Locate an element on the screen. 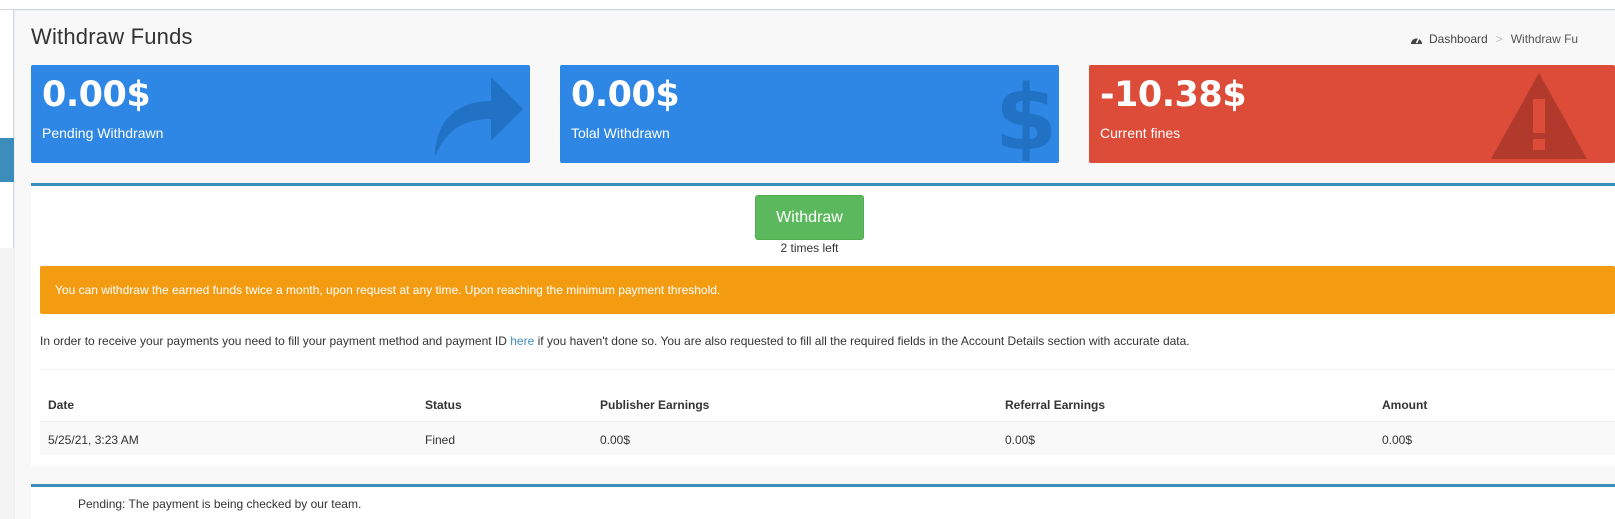 This screenshot has width=1615, height=519. withdraw-button: Withdraw is located at coordinates (809, 217).